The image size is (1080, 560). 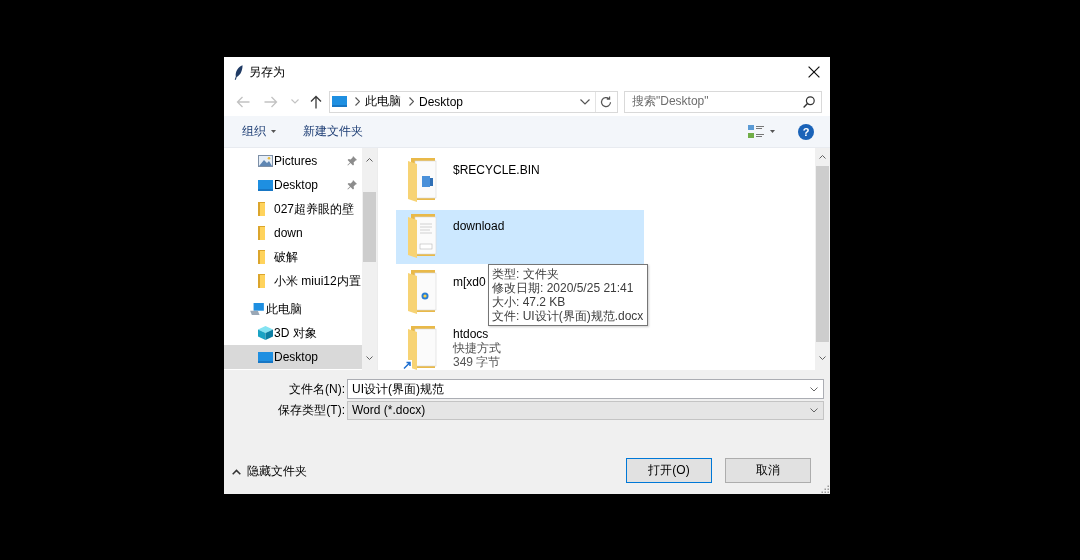 I want to click on cube-icon, so click(x=265, y=333).